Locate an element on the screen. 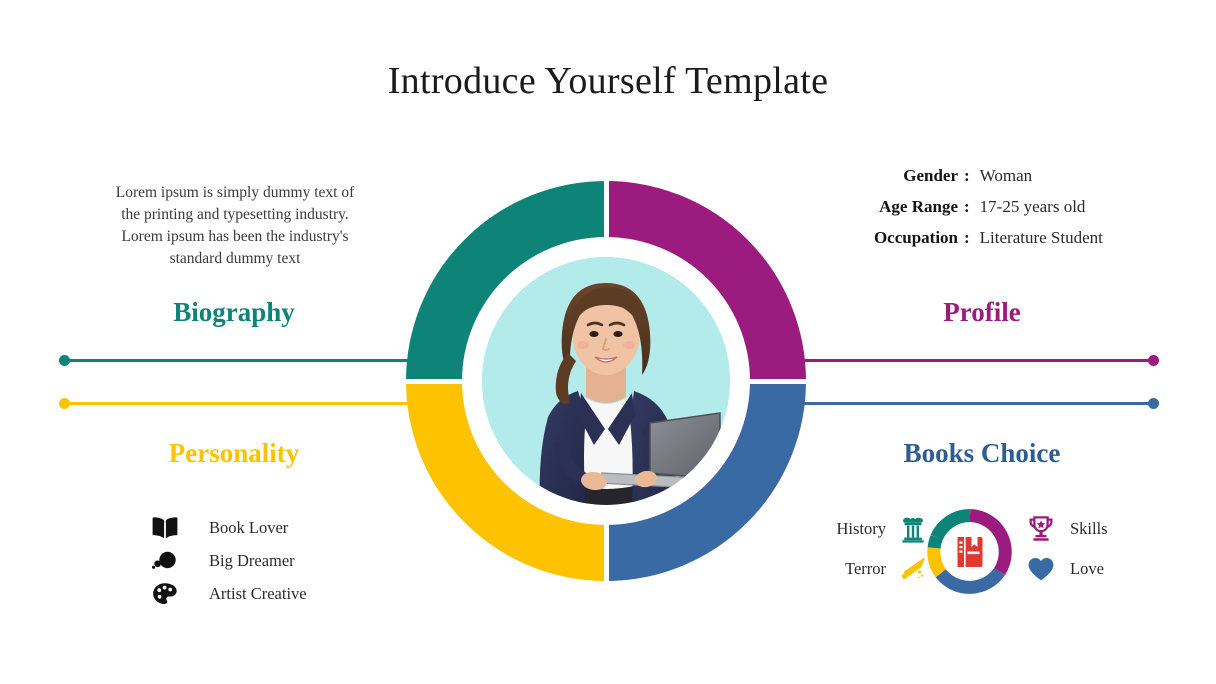  books-item-terror: Terror is located at coordinates (869, 569).